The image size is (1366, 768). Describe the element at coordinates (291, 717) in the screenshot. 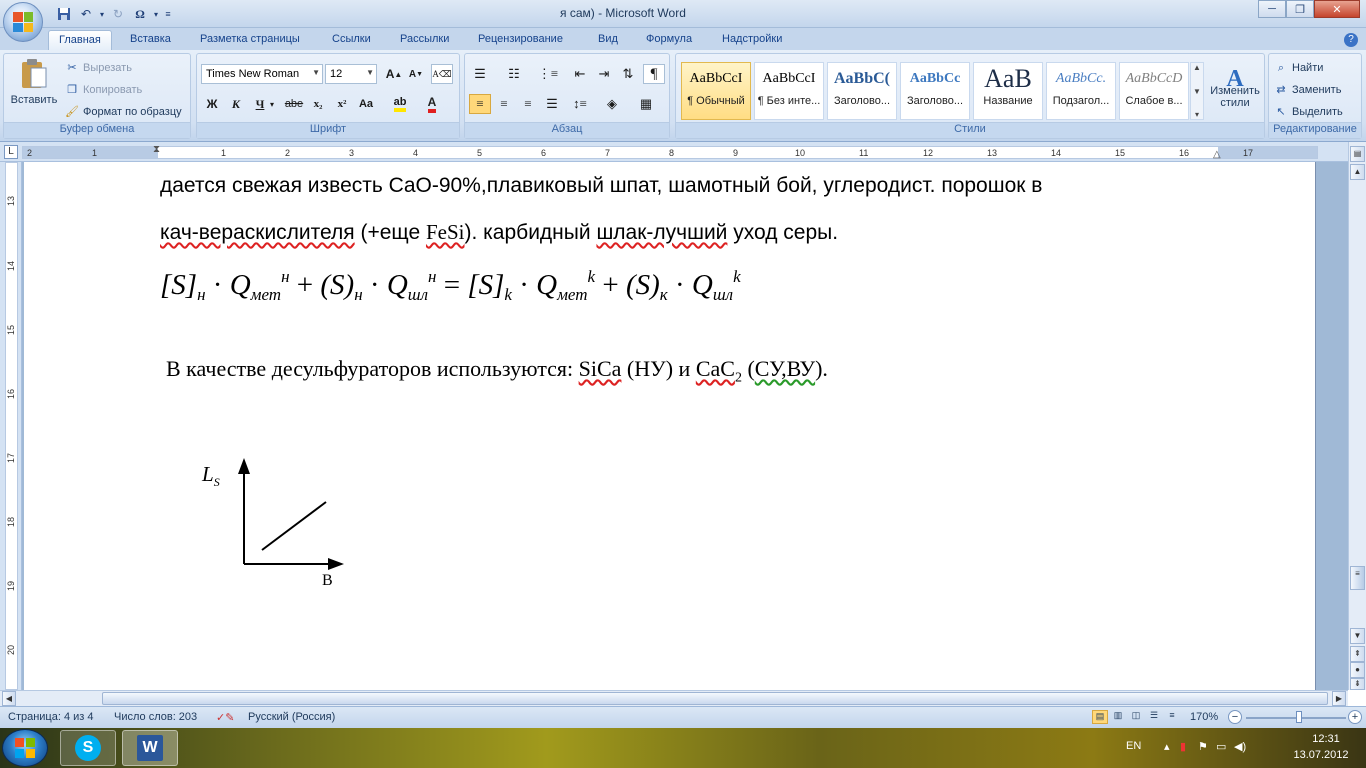

I see `language-indicator: Русский (Россия)` at that location.